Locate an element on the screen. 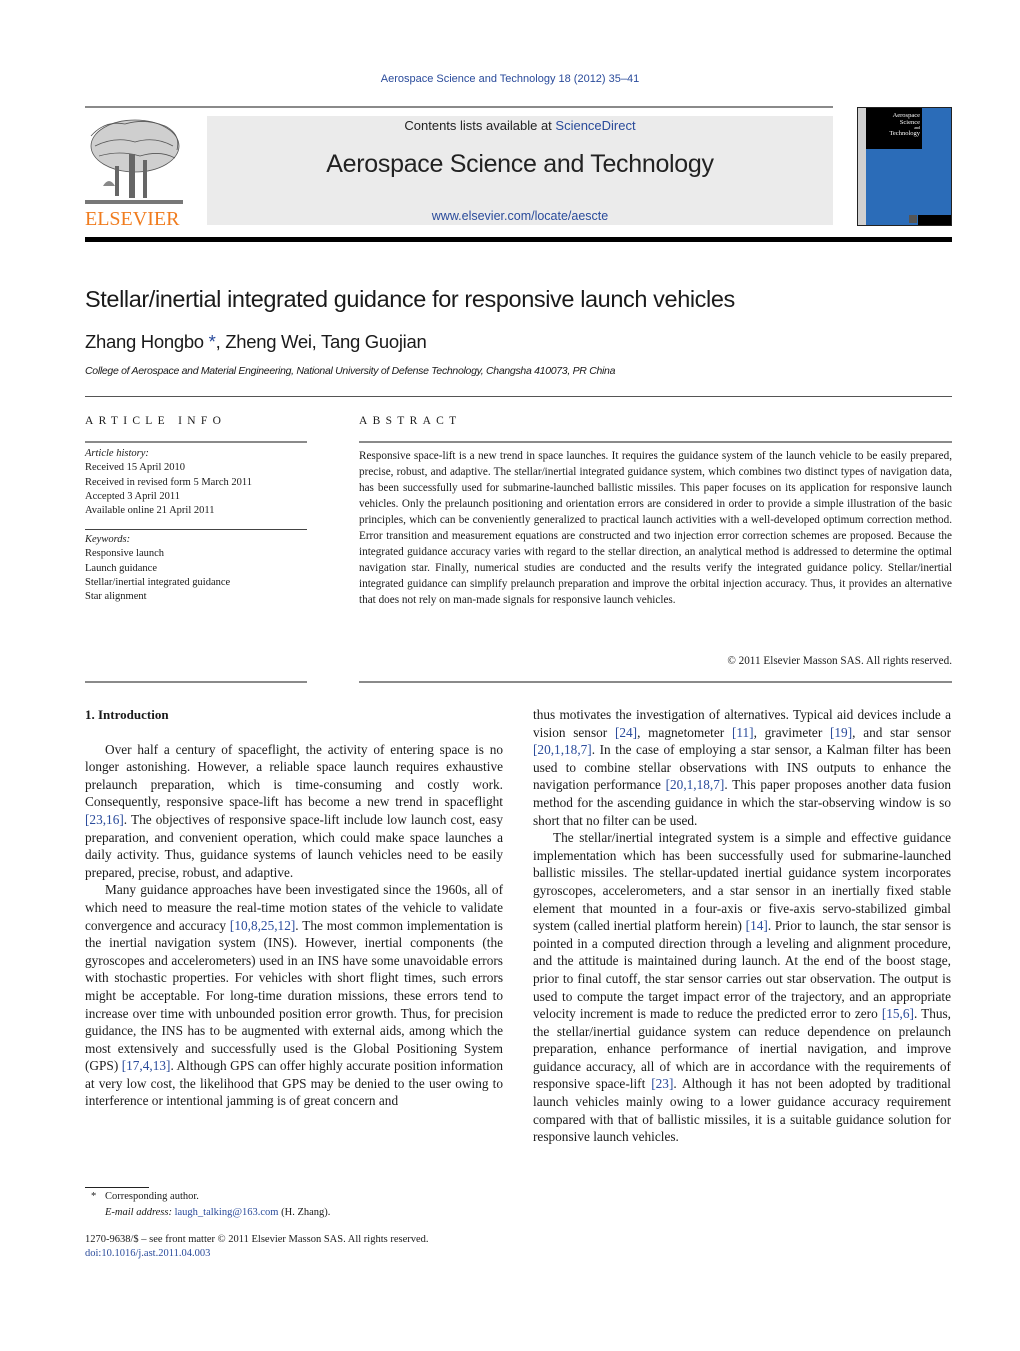 The height and width of the screenshot is (1351, 1020). footnote-star: * is located at coordinates (94, 1196).